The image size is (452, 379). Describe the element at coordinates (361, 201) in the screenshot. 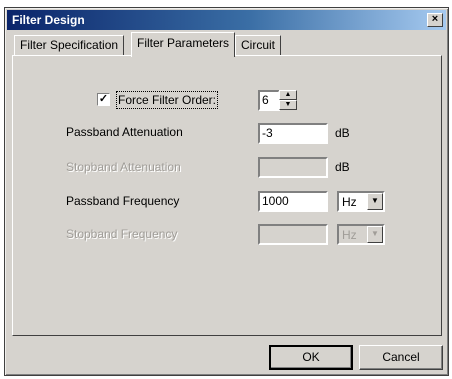

I see `passband-frequency-unit-select: Hz ▼` at that location.